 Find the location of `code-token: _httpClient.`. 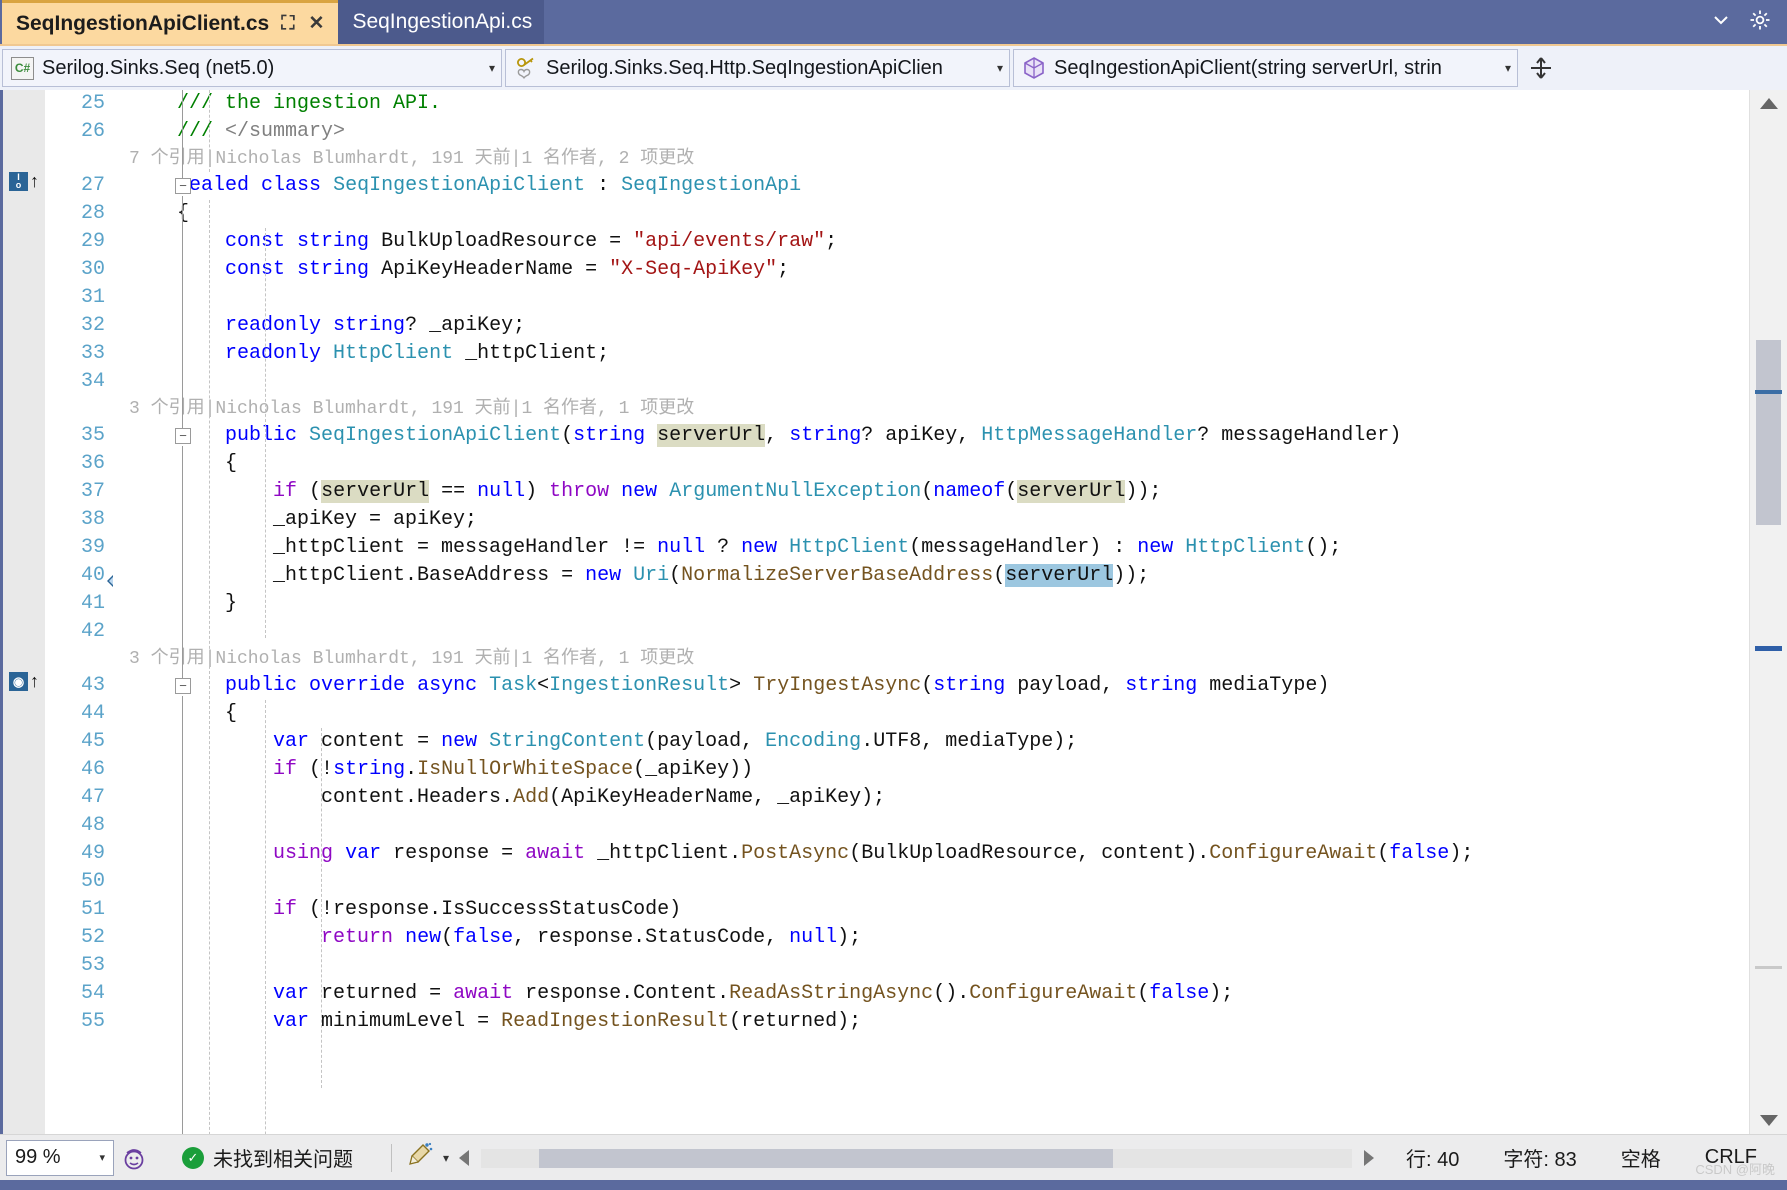

code-token: _httpClient. is located at coordinates (663, 853).